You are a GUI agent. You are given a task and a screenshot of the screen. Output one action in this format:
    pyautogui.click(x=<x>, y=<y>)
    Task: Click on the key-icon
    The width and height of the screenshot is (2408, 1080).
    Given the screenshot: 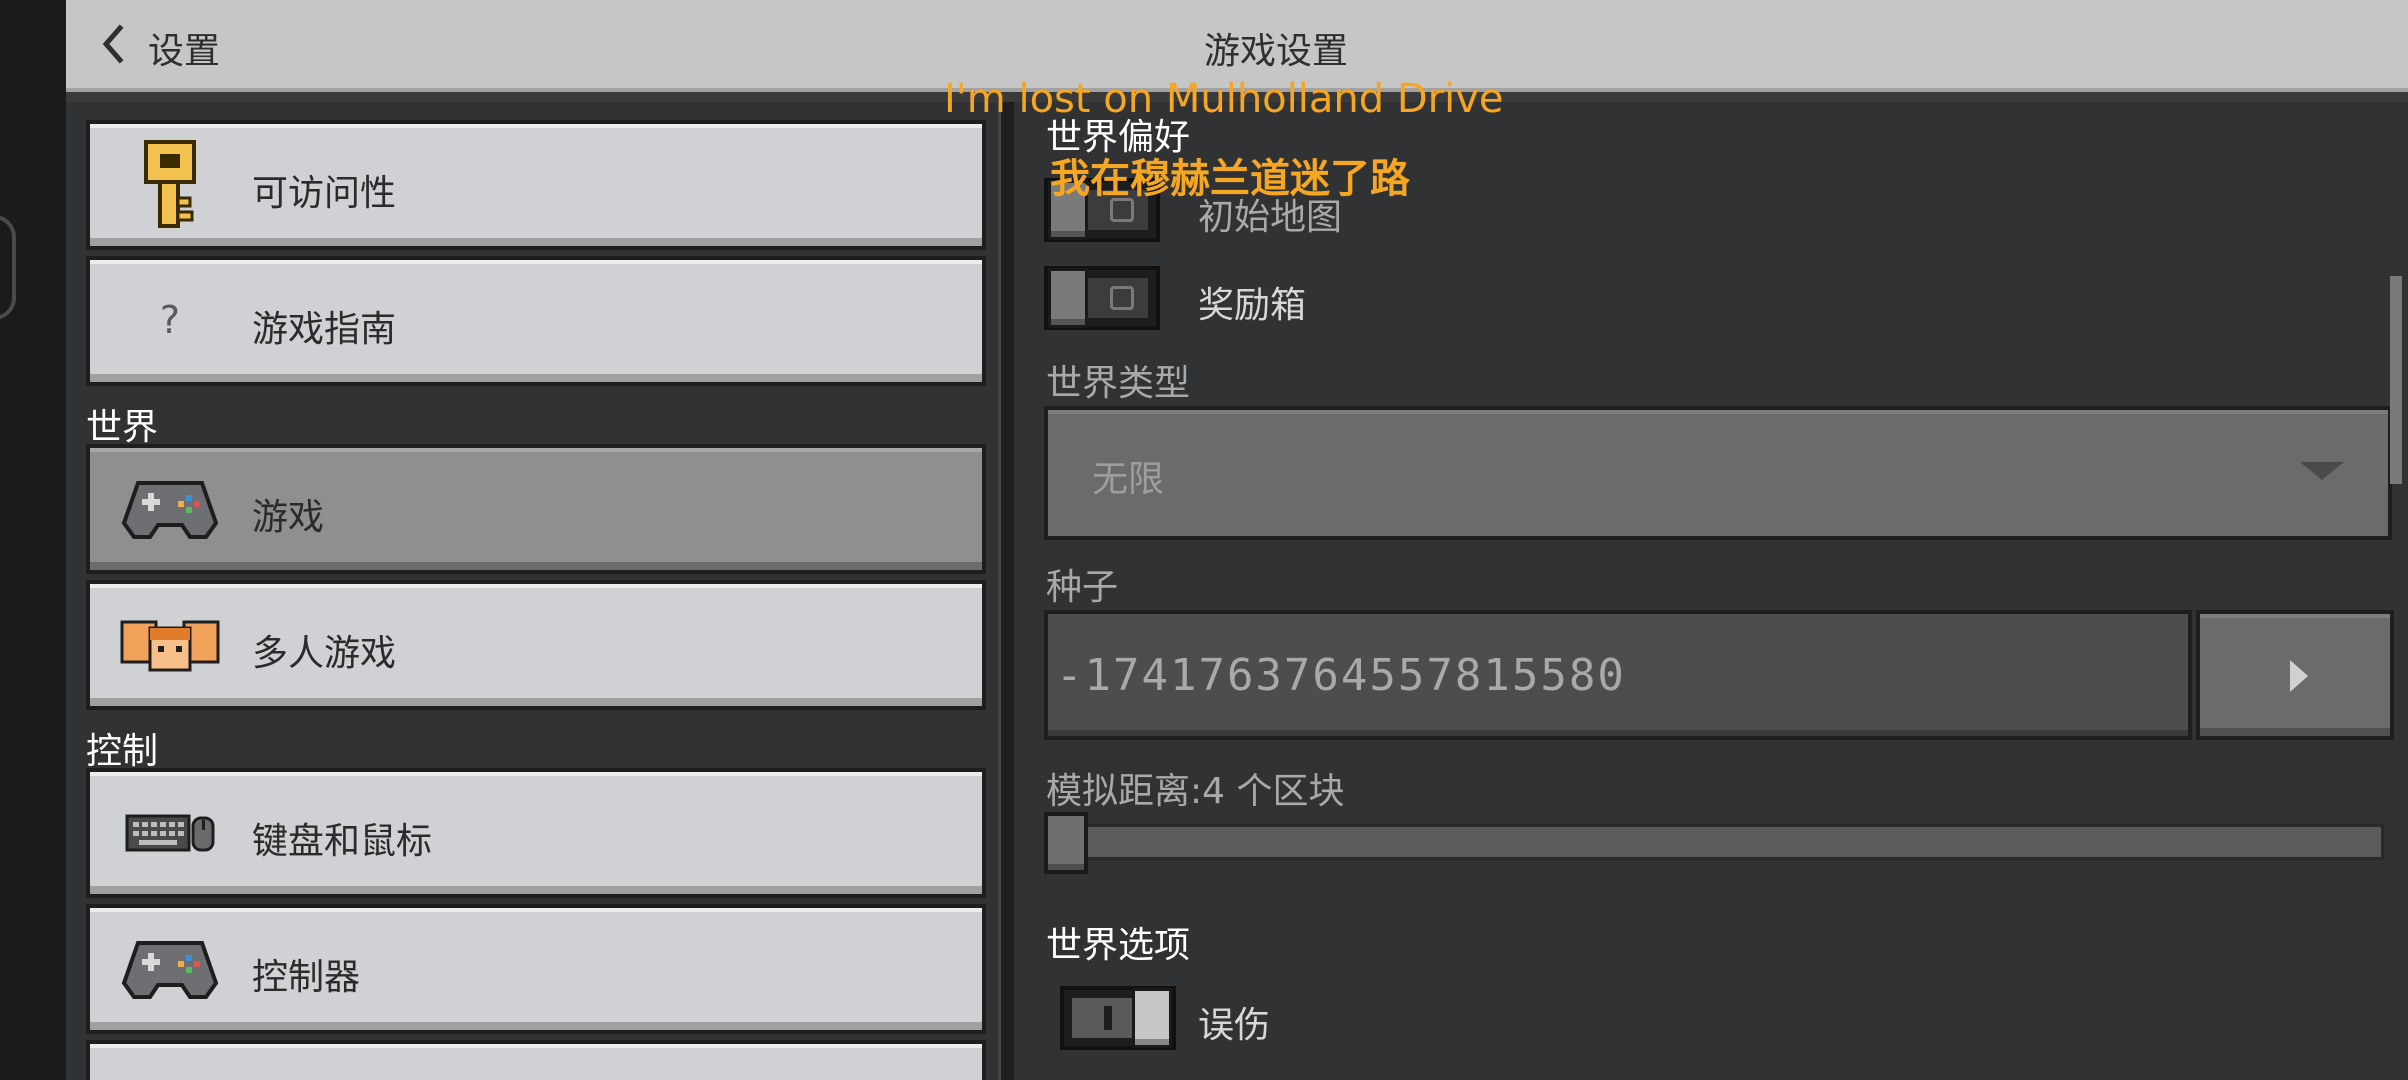 What is the action you would take?
    pyautogui.click(x=170, y=184)
    